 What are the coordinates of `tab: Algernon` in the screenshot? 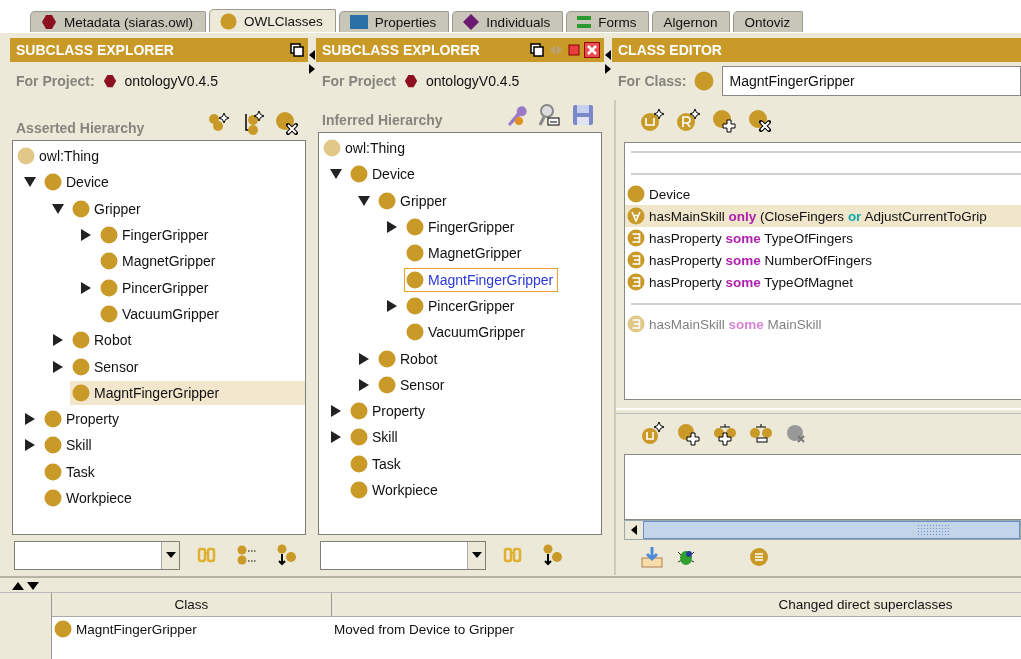 It's located at (691, 21).